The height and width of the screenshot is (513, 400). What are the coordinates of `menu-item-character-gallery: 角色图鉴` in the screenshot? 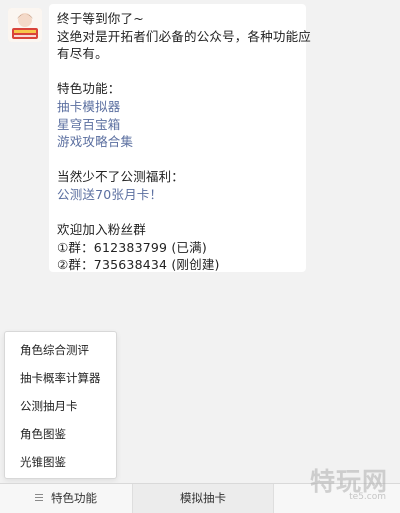 It's located at (60, 434).